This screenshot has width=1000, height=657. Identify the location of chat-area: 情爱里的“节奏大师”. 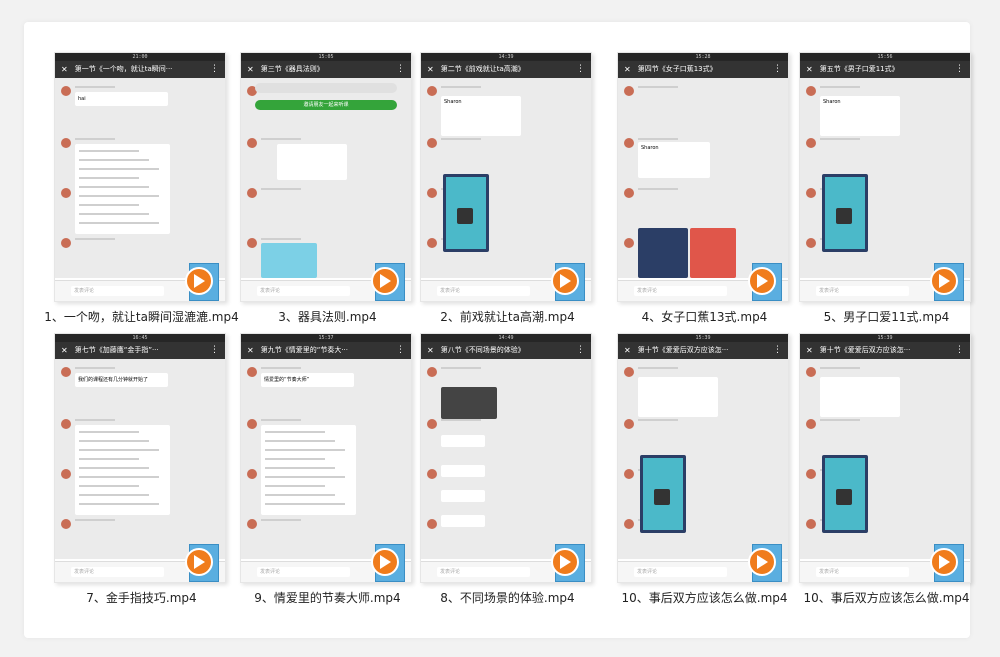
(326, 459).